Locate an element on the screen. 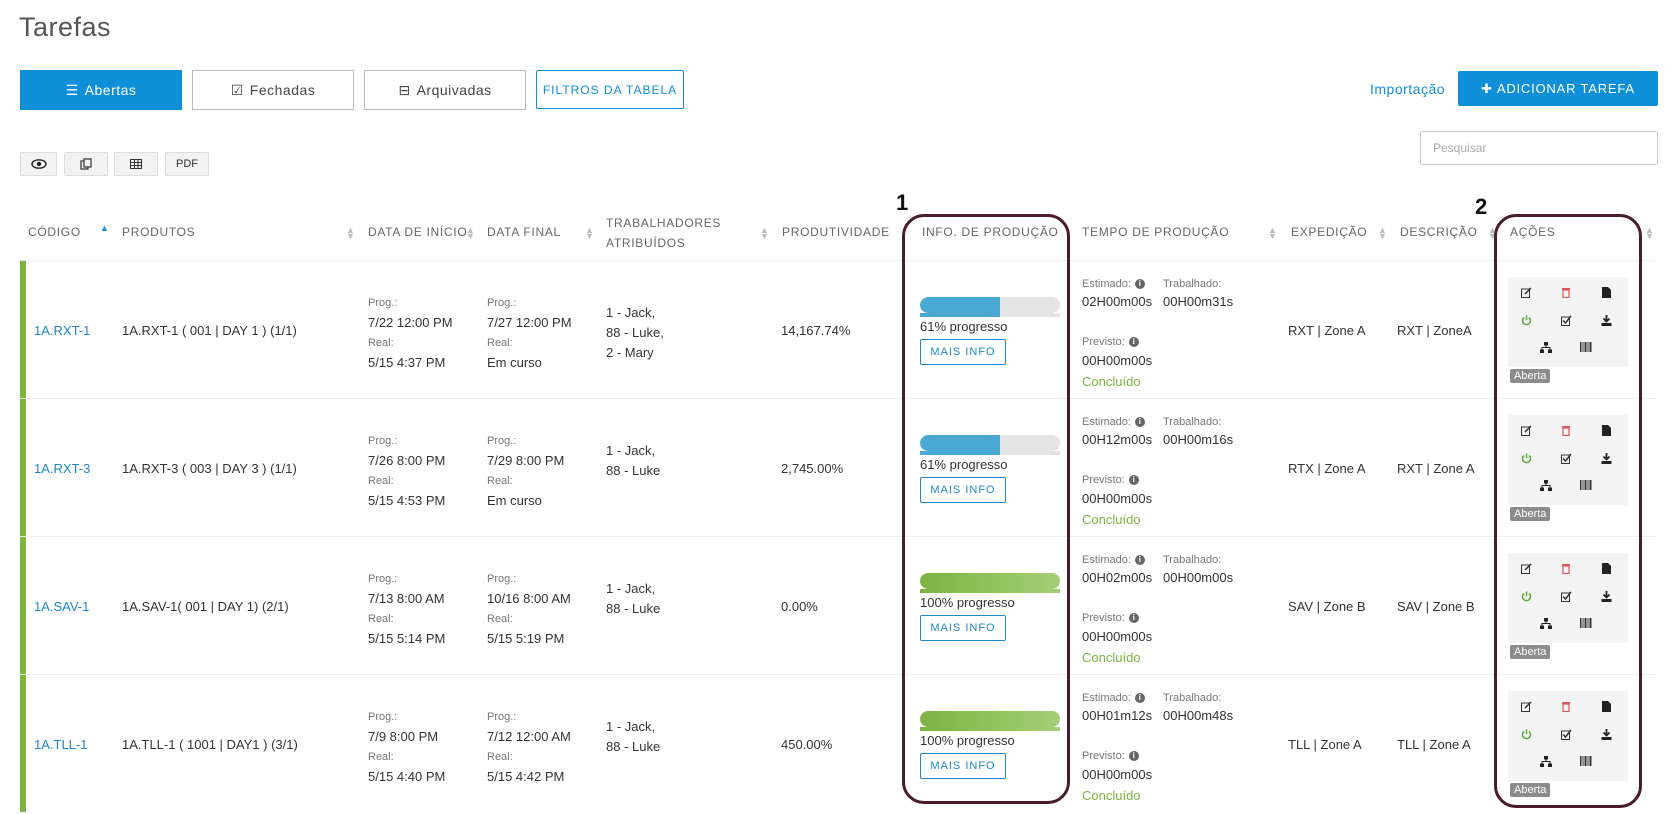 The image size is (1676, 814). copy-button is located at coordinates (86, 164).